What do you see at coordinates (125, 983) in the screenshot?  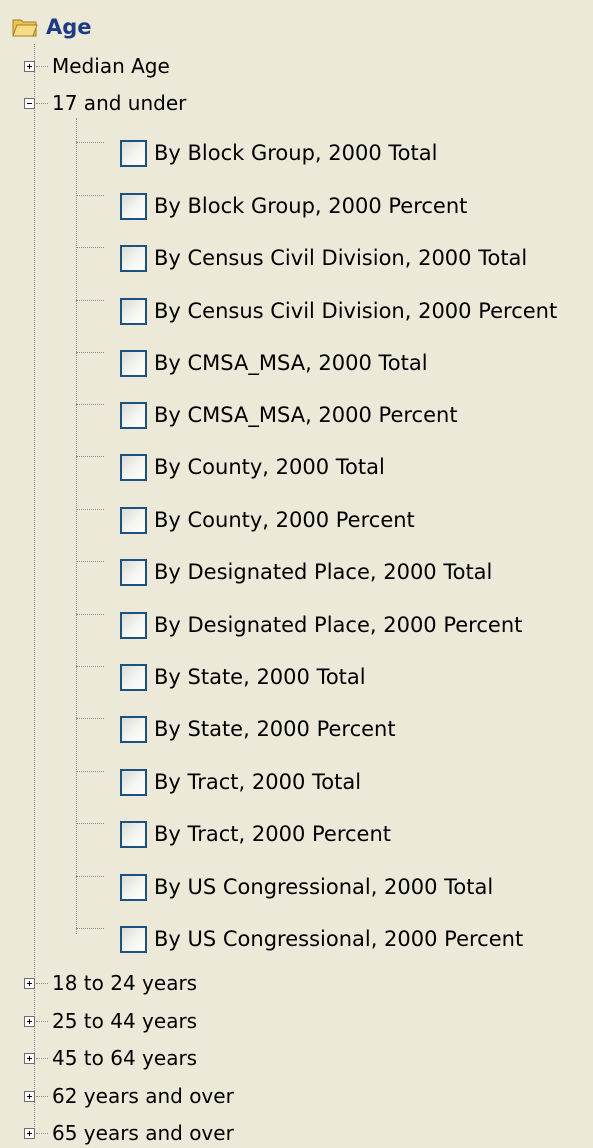 I see `tree-node-label: 18 to 24 years` at bounding box center [125, 983].